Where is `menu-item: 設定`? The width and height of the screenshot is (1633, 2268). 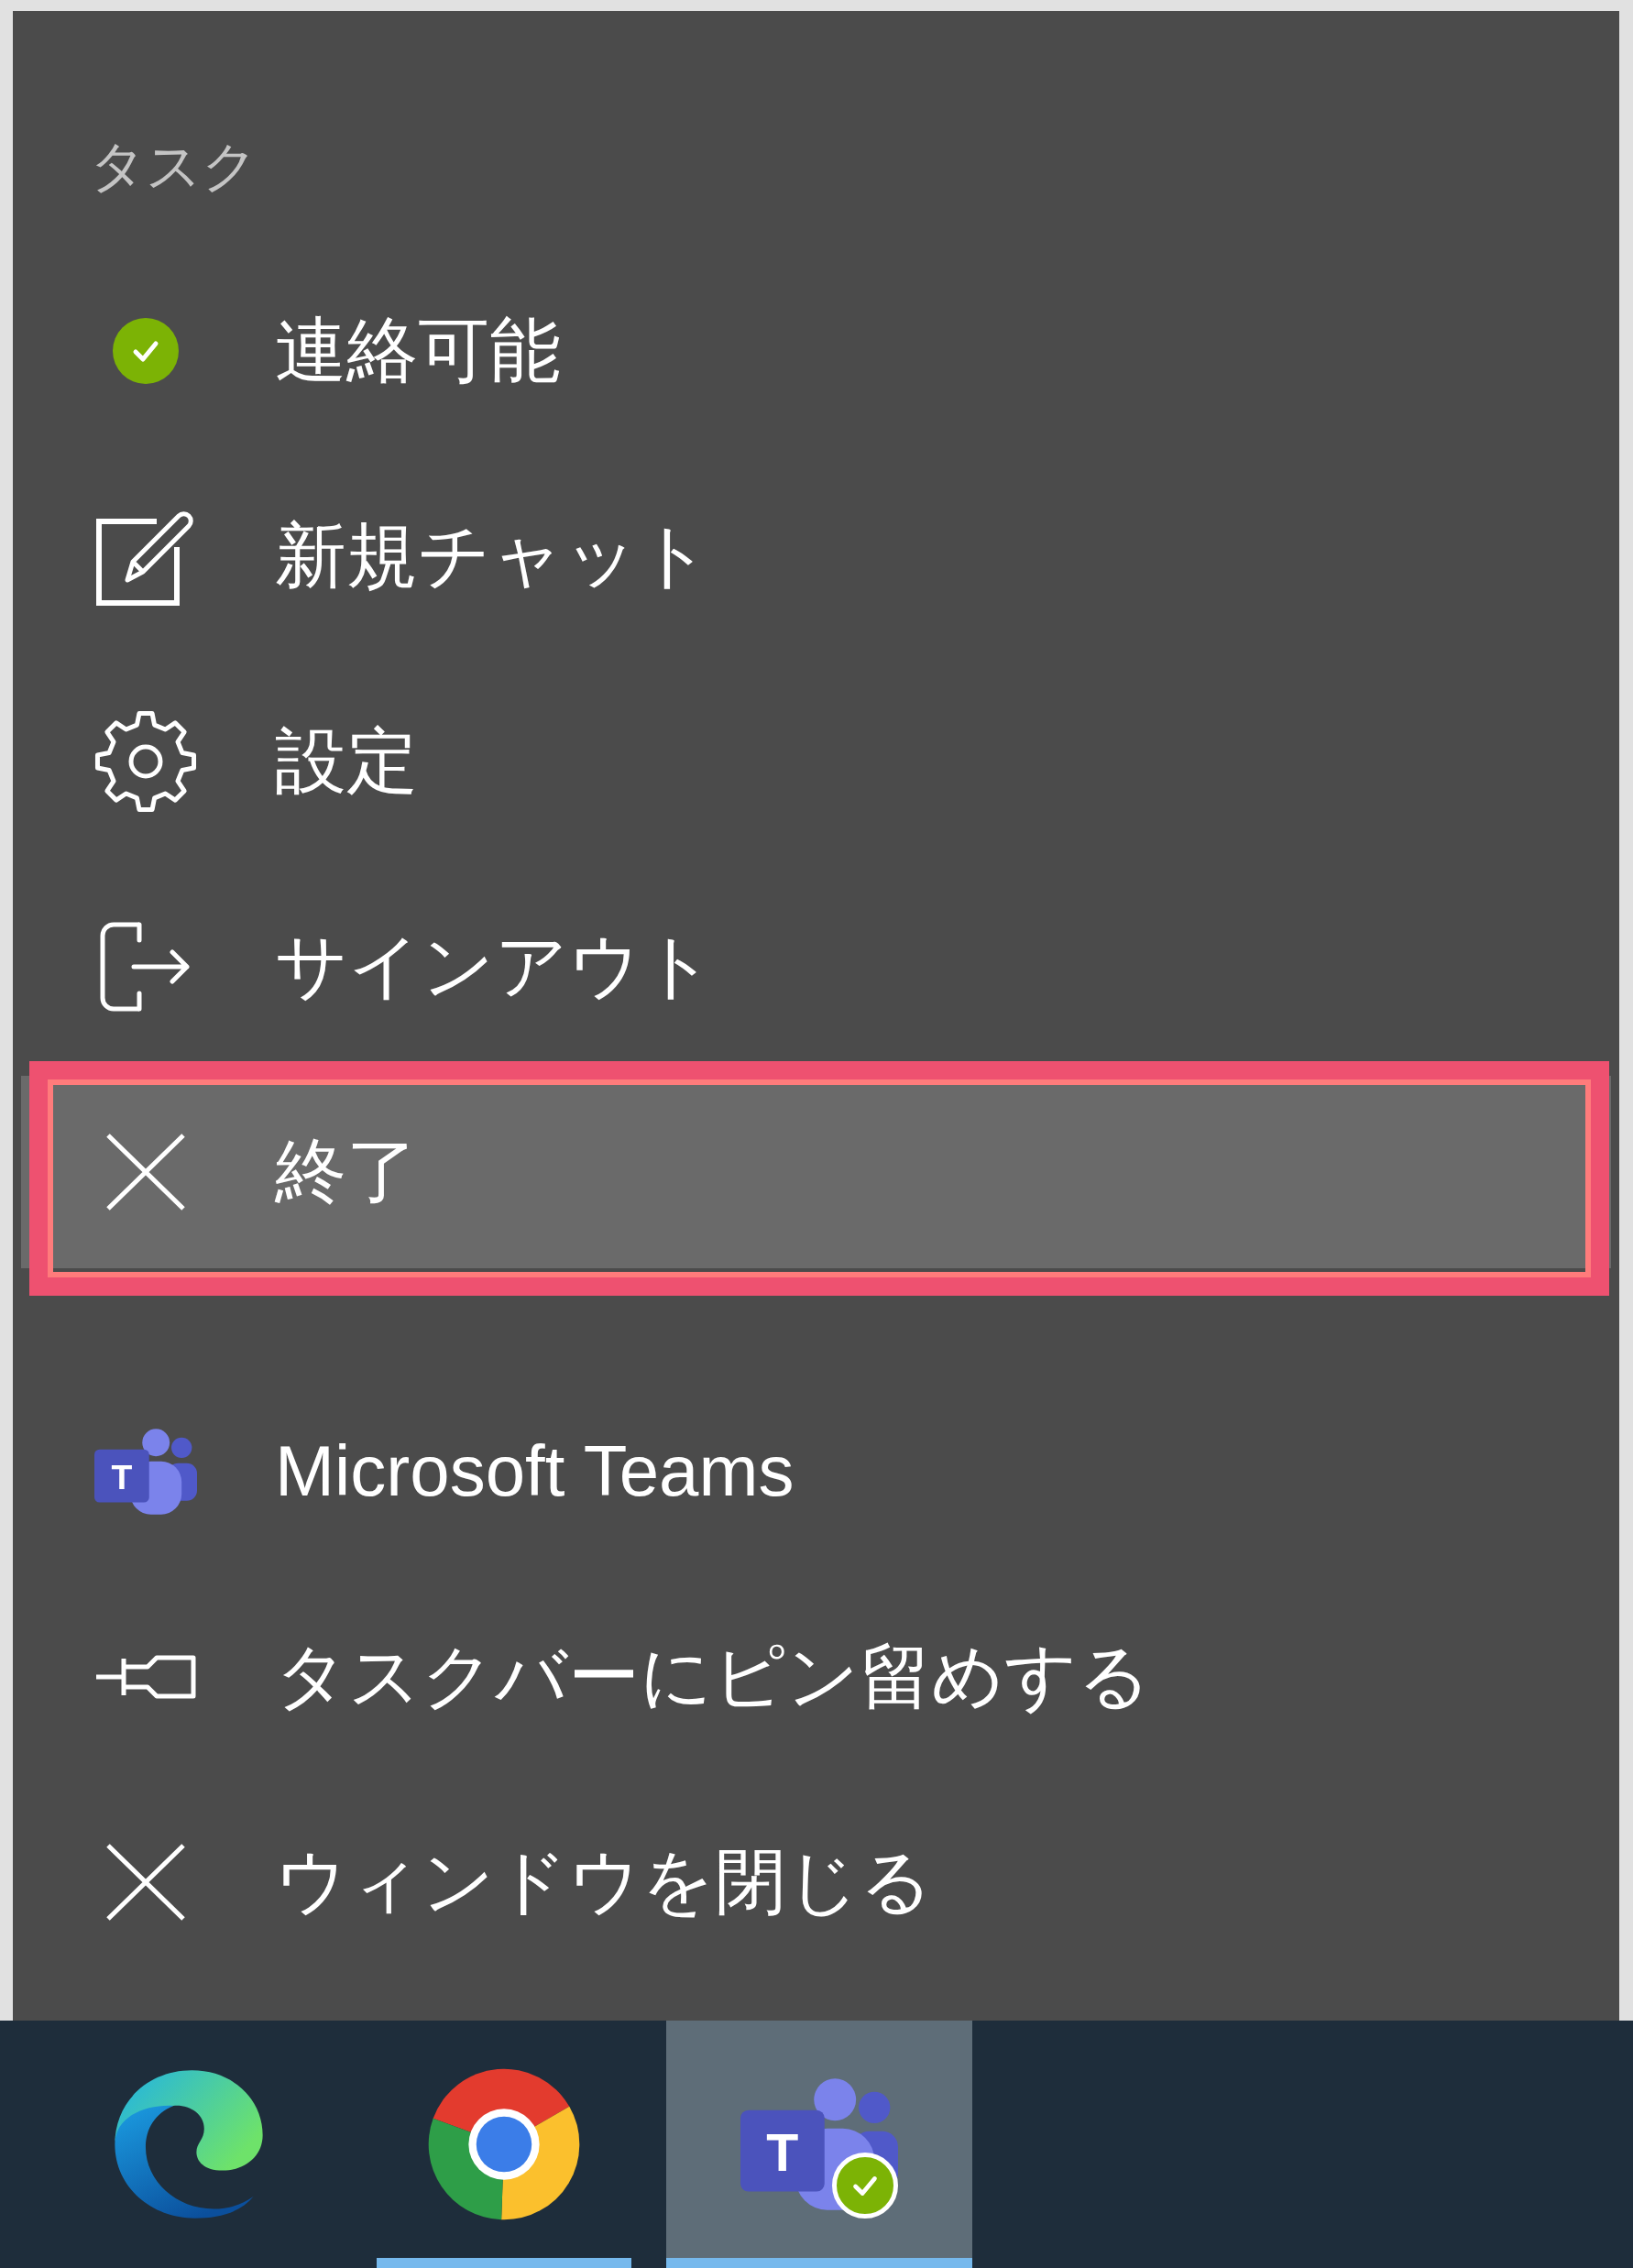
menu-item: 設定 is located at coordinates (816, 761).